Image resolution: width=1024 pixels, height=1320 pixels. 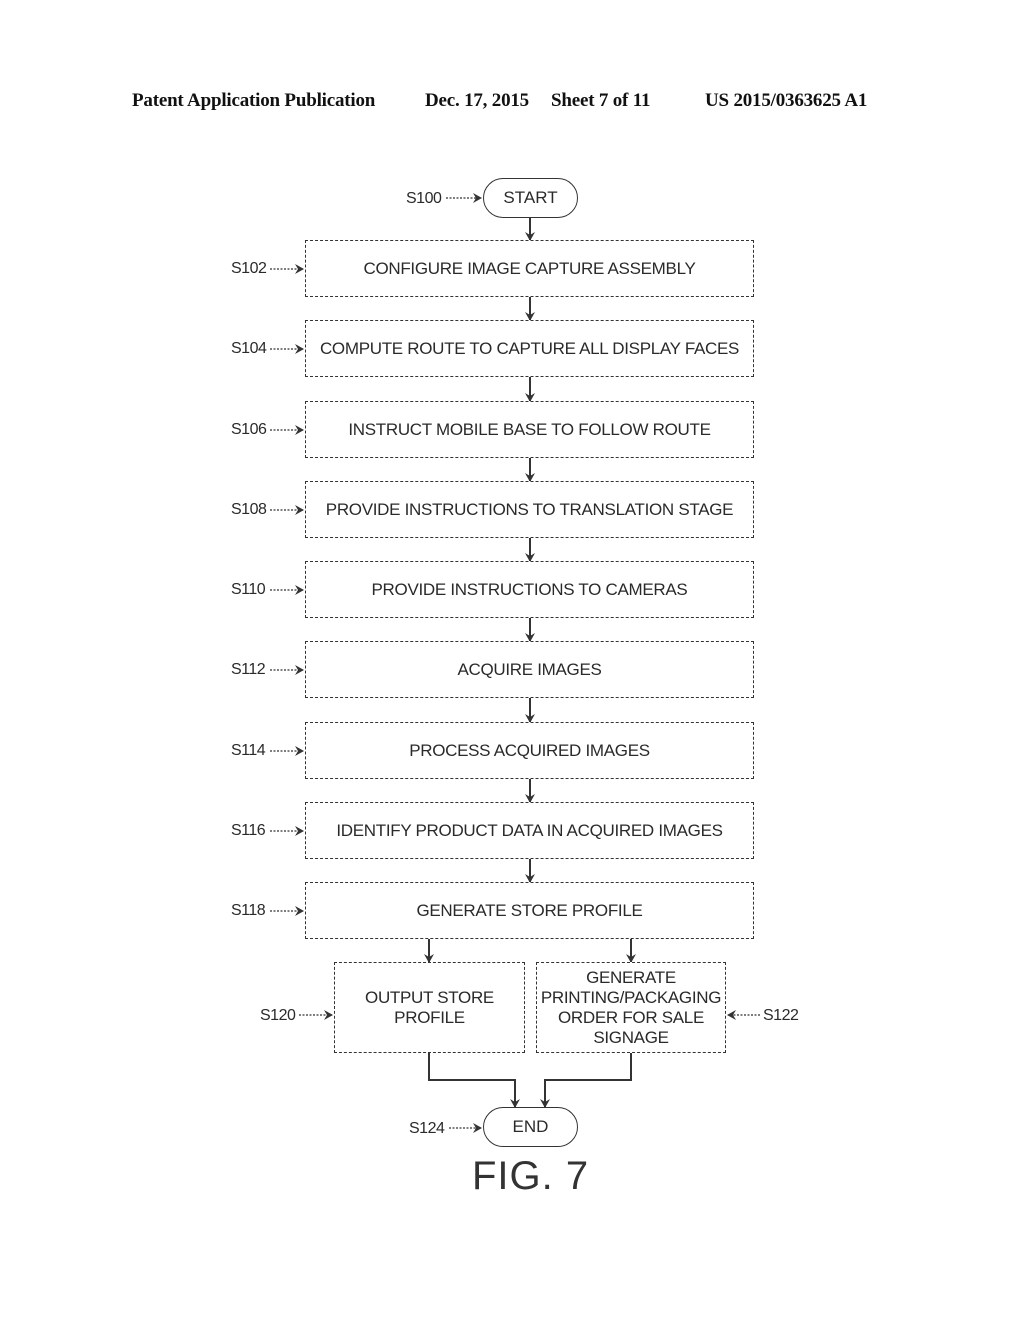 I want to click on step-box-output-store-profile: OUTPUT STORE PROFILE, so click(x=429, y=1007).